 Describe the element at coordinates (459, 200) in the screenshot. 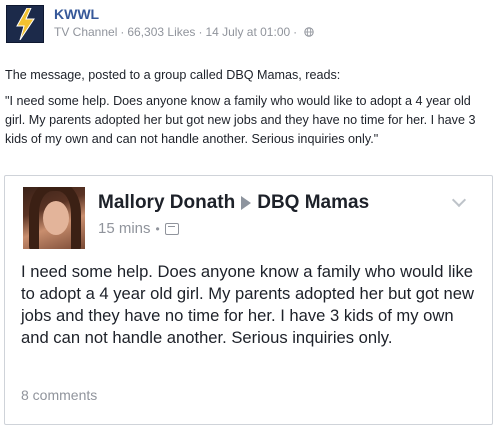

I see `chevron-down-icon` at that location.